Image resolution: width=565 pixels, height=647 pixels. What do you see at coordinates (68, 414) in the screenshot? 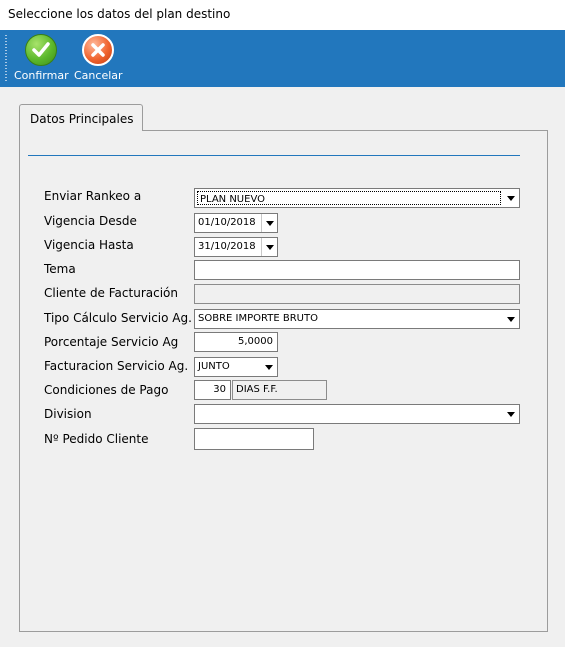
I see `division-label: Division` at bounding box center [68, 414].